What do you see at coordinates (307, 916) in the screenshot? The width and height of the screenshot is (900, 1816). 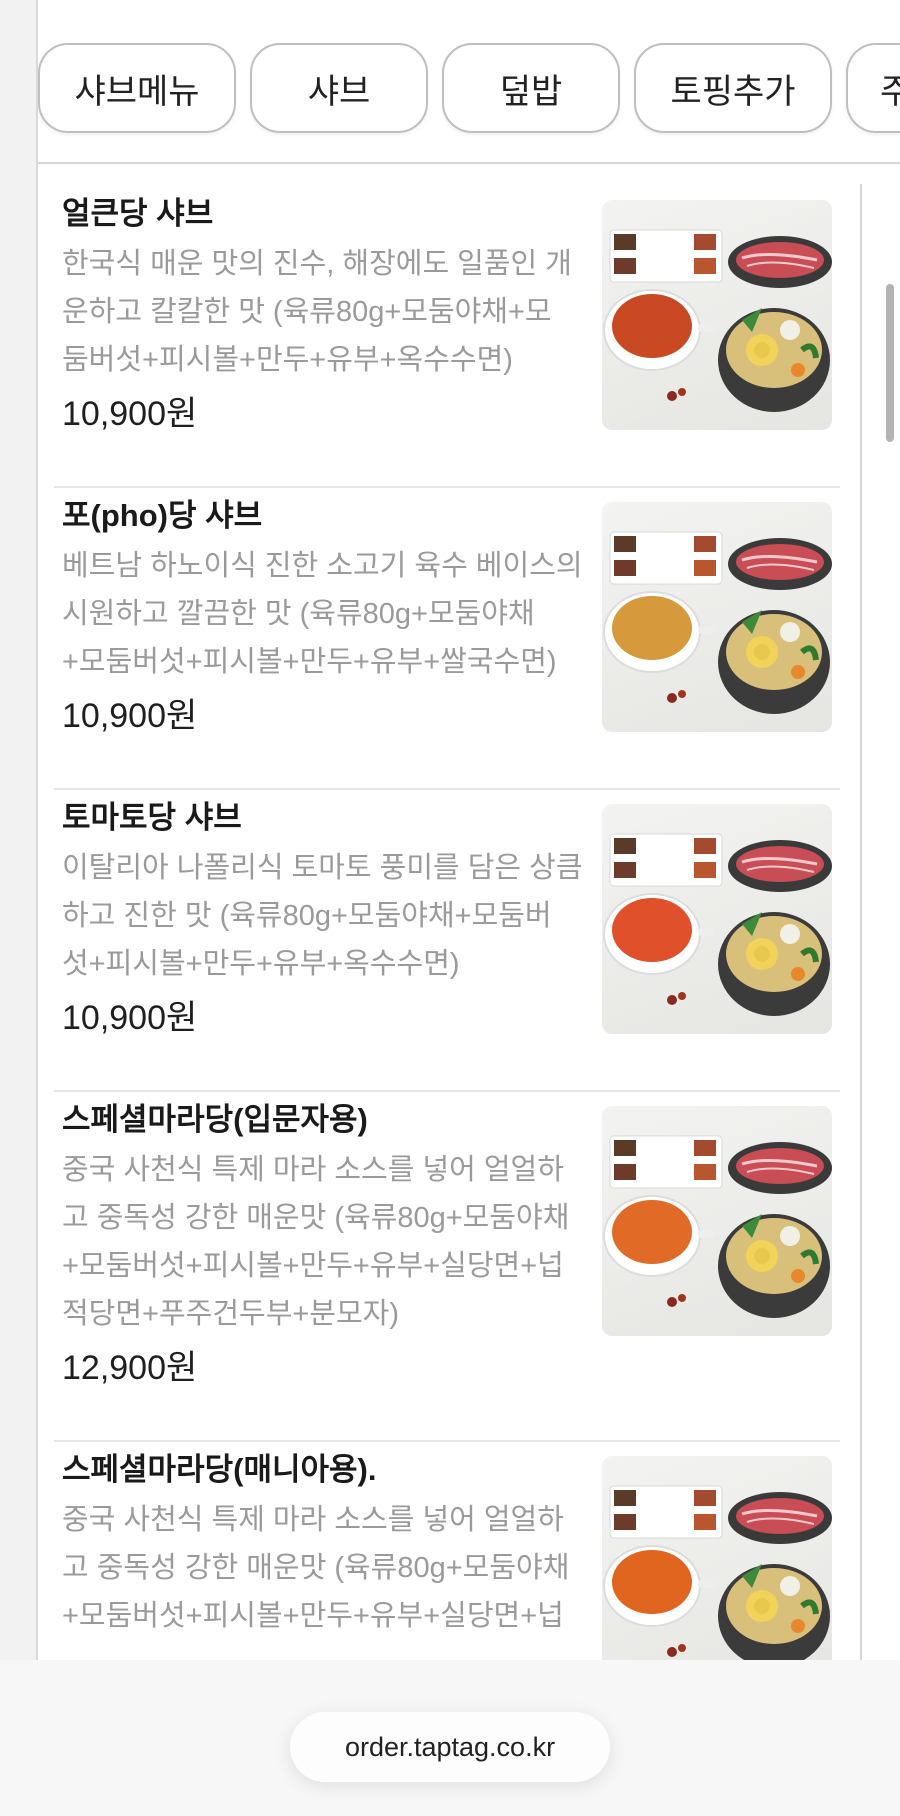 I see `description-line: 하고 진한 맛 (육류80g+모둠야채+모둠버` at bounding box center [307, 916].